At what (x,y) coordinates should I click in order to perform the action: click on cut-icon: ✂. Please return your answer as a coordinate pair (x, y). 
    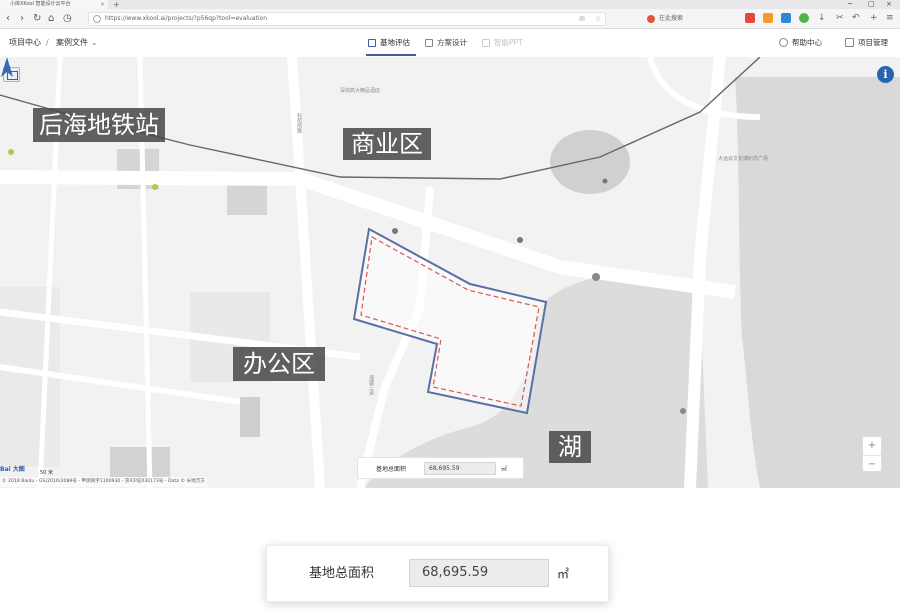
    Looking at the image, I should click on (840, 18).